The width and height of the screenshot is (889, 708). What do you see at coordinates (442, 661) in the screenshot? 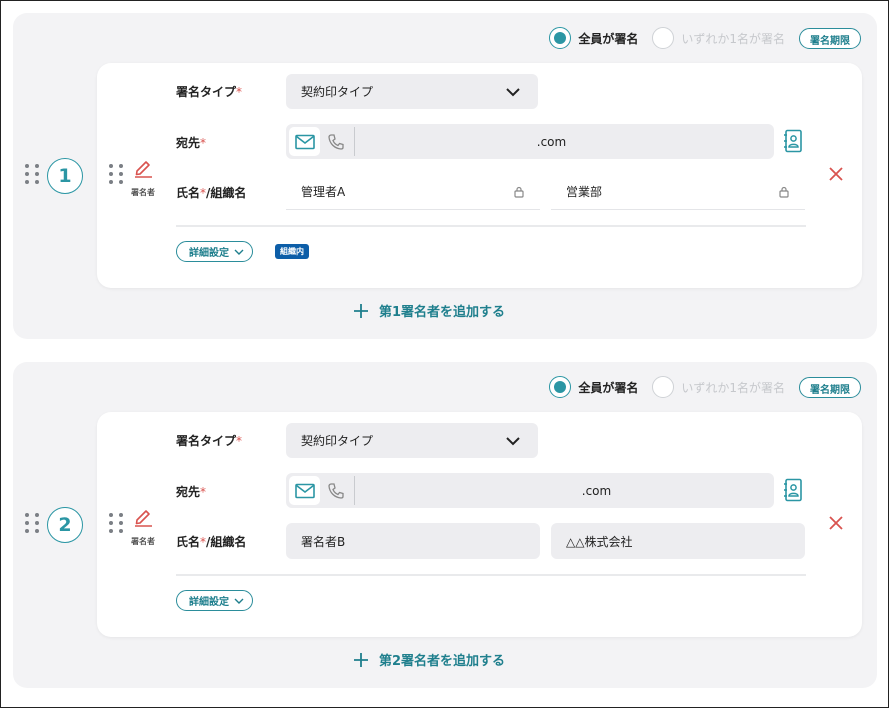
I see `add-signer-label: 第2署名者を追加する` at bounding box center [442, 661].